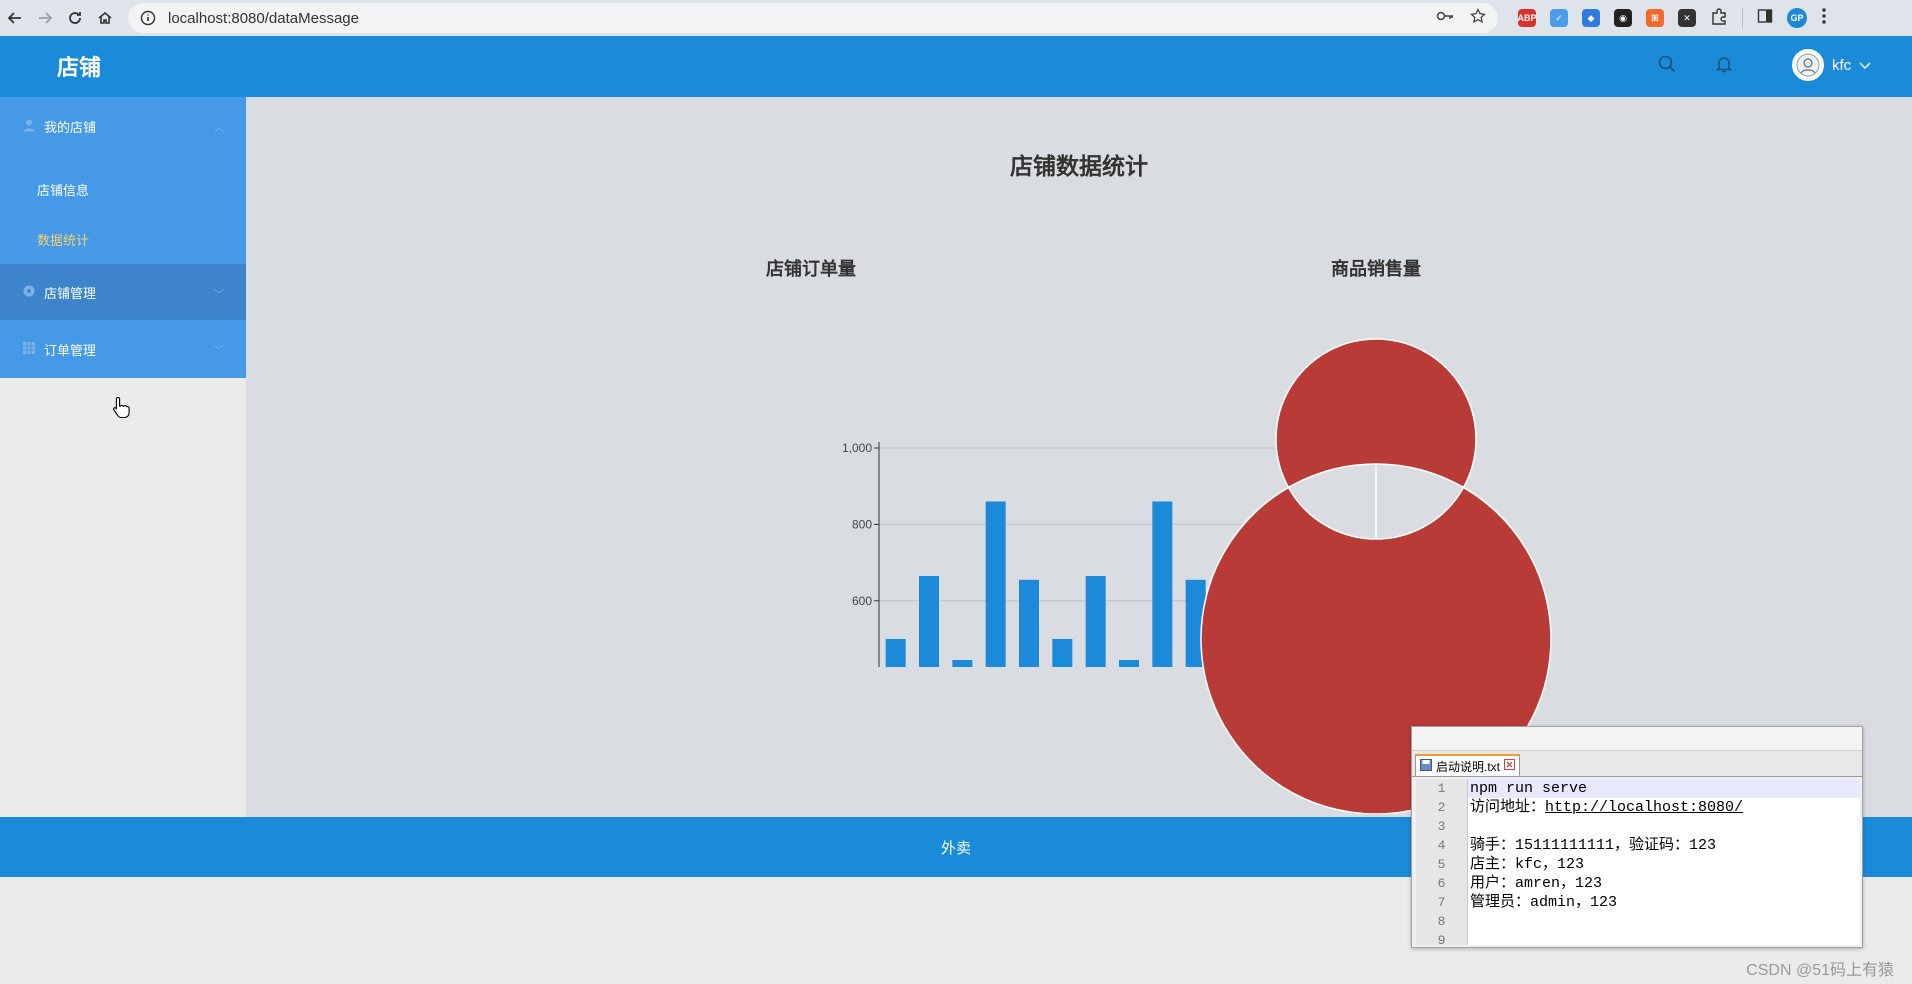 This screenshot has height=984, width=1912. Describe the element at coordinates (1637, 764) in the screenshot. I see `notepad-tab-bar: 启动说明.txt` at that location.